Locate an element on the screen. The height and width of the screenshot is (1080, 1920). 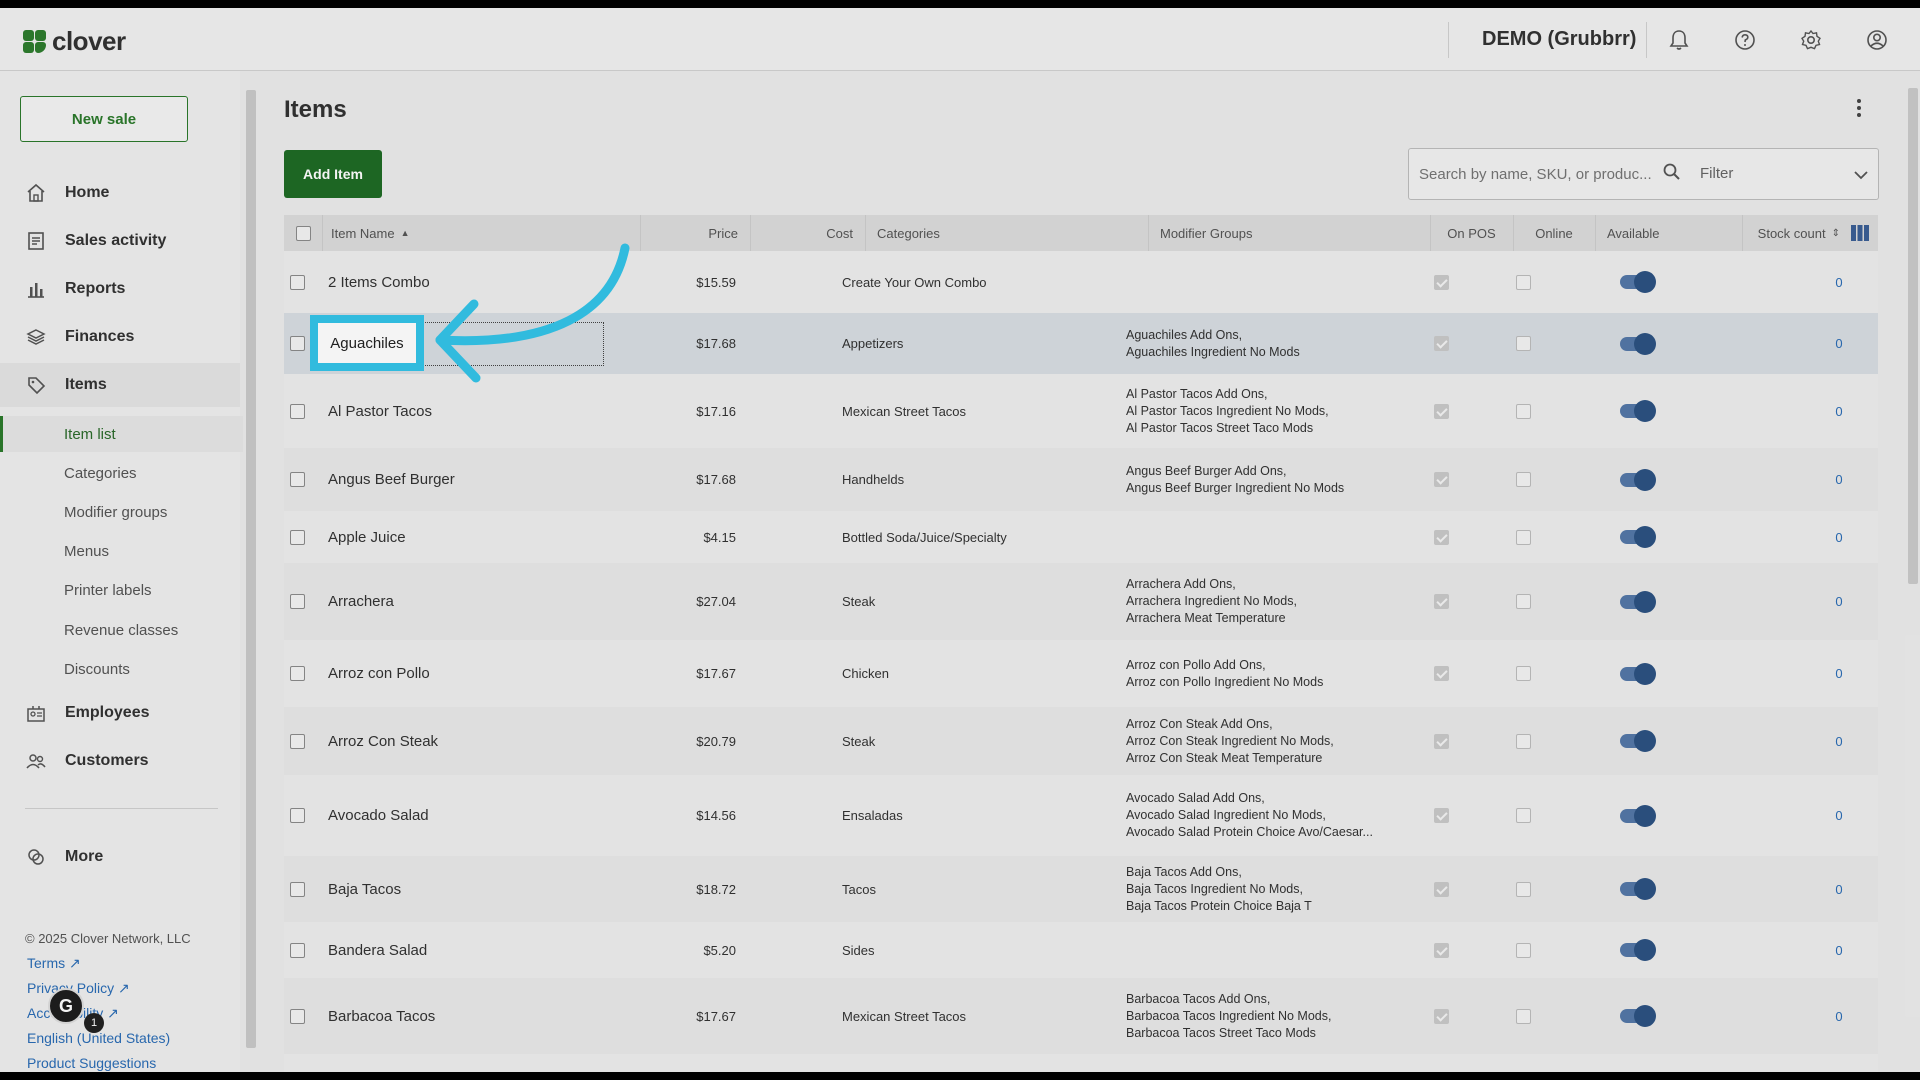
annotation-arrow-icon is located at coordinates (532, 313).